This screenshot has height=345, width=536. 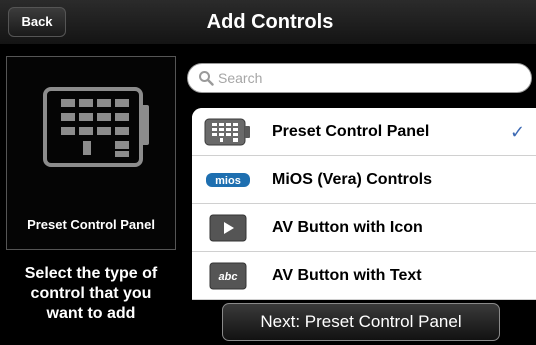 I want to click on list-item-label: Preset Control Panel, so click(x=351, y=131).